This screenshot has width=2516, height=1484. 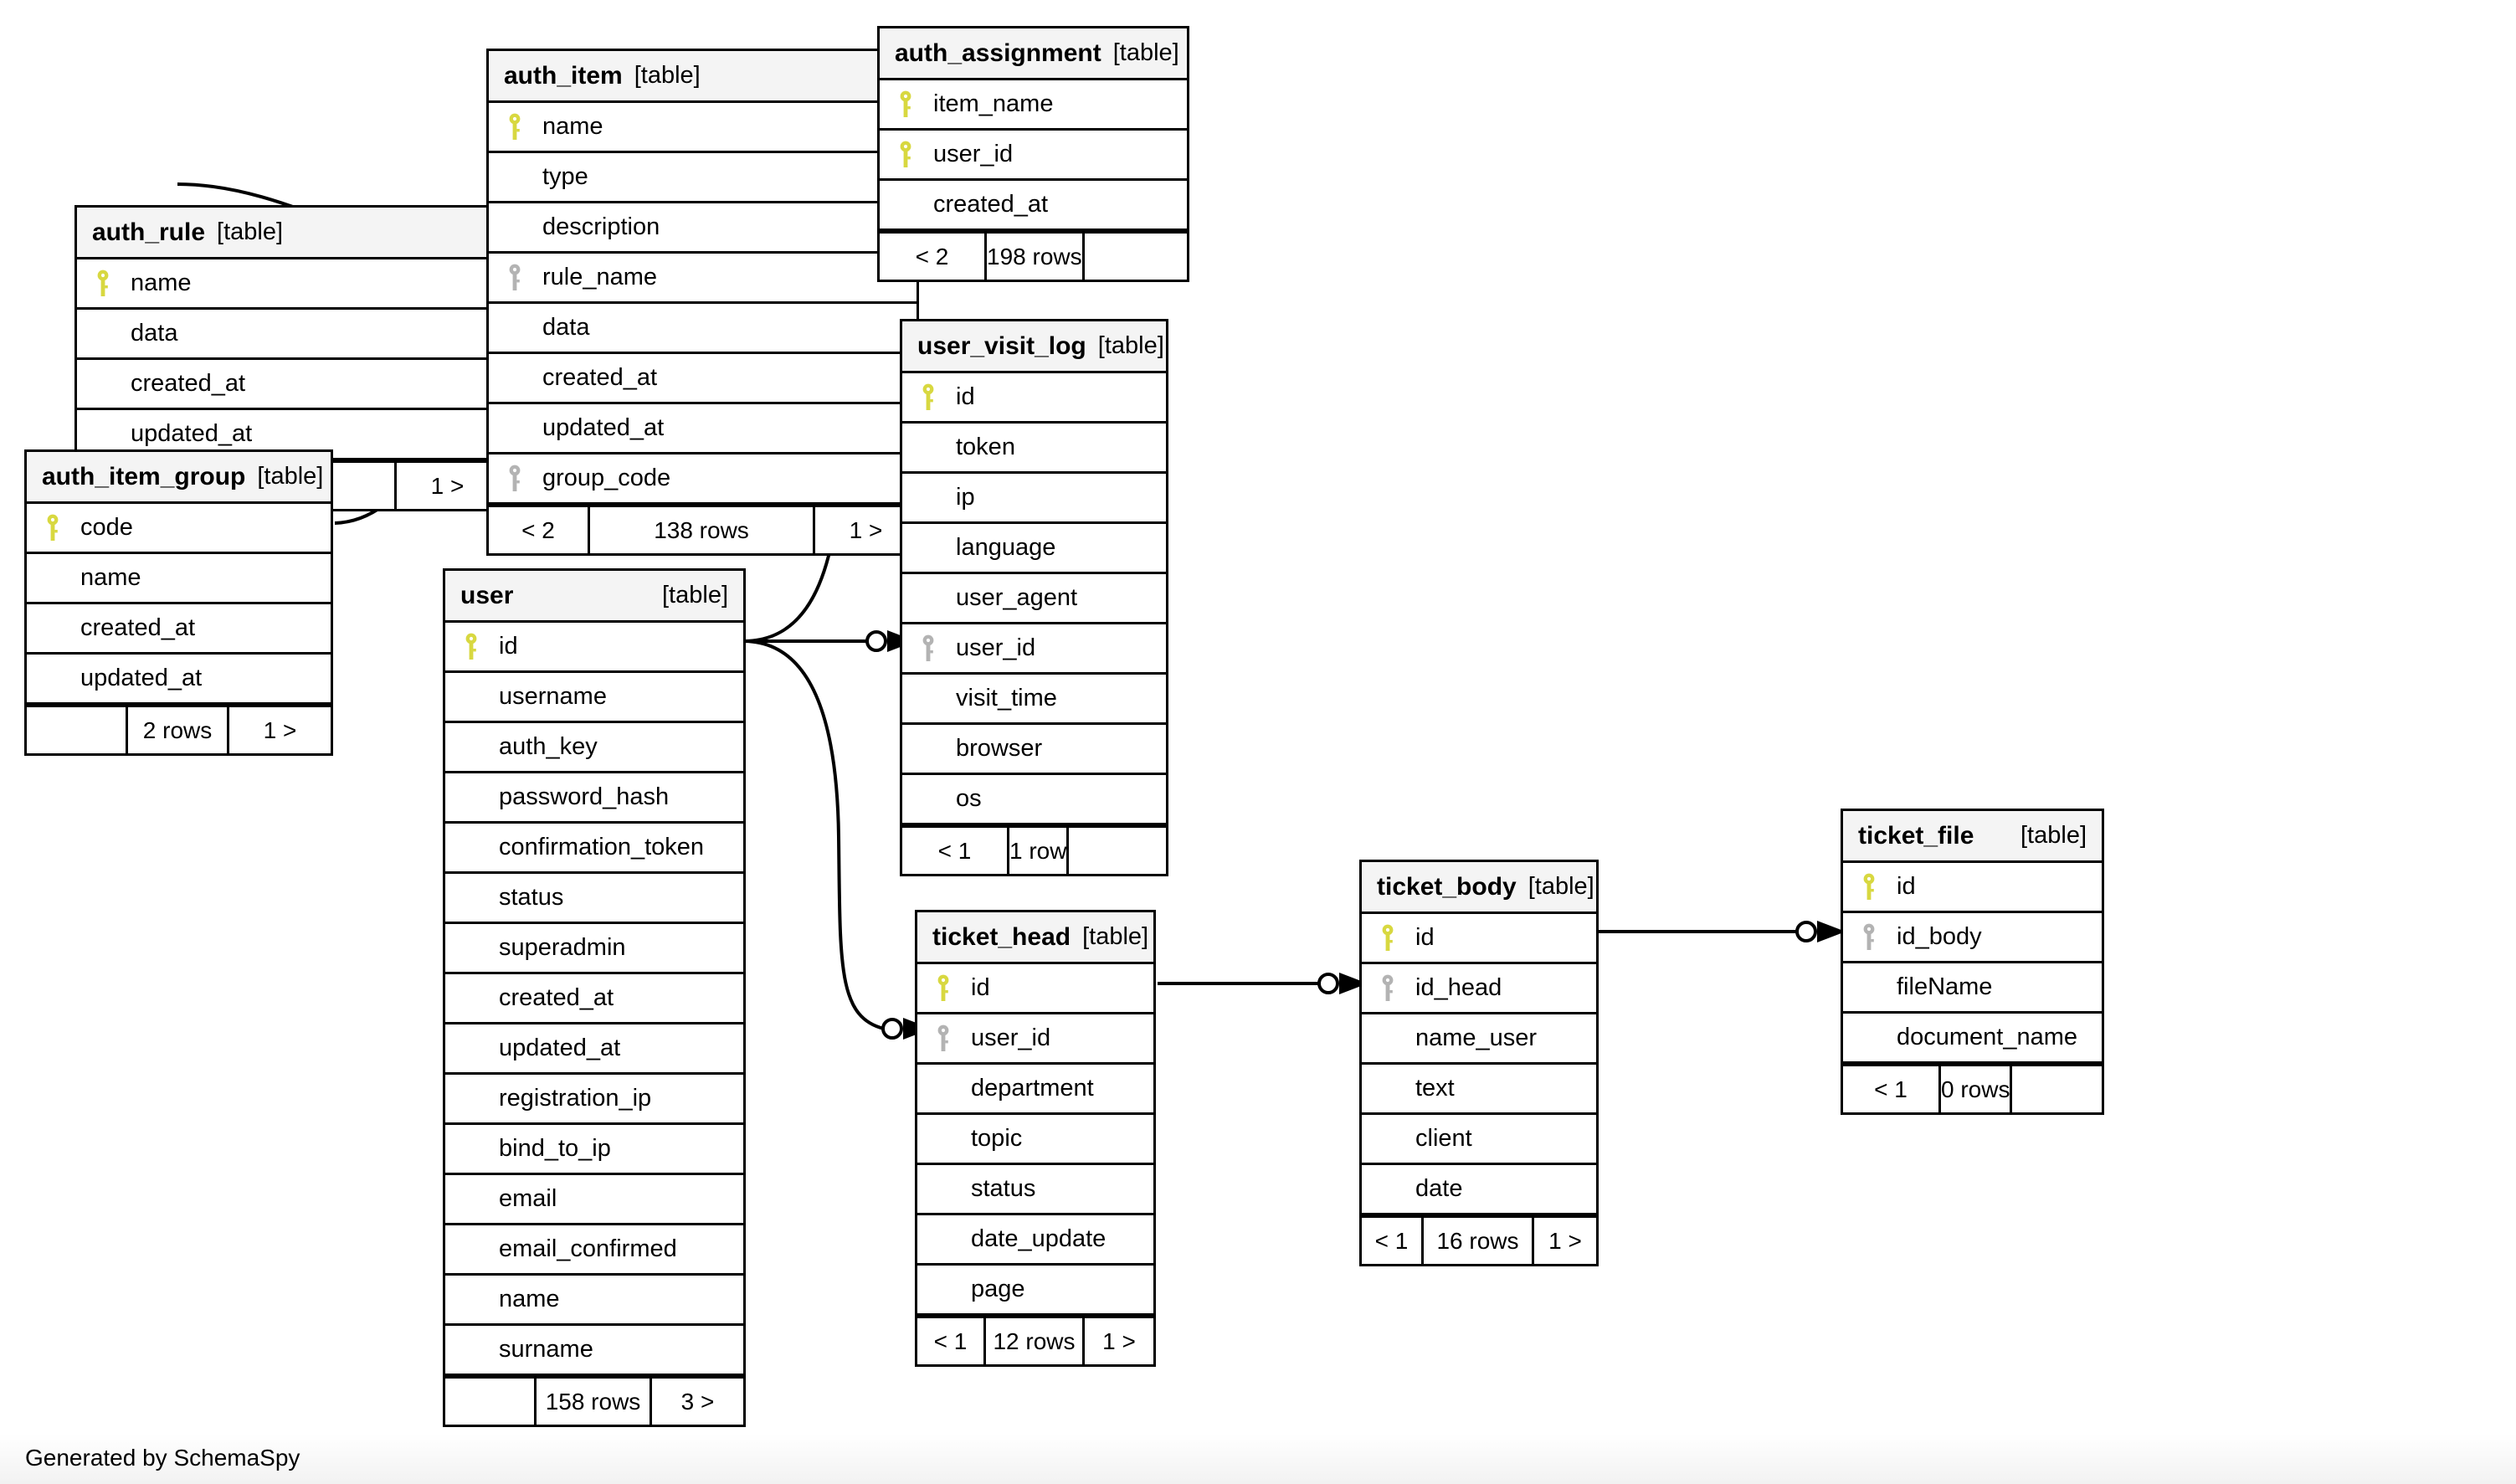 What do you see at coordinates (179, 579) in the screenshot?
I see `column-auth_item_group-name: name` at bounding box center [179, 579].